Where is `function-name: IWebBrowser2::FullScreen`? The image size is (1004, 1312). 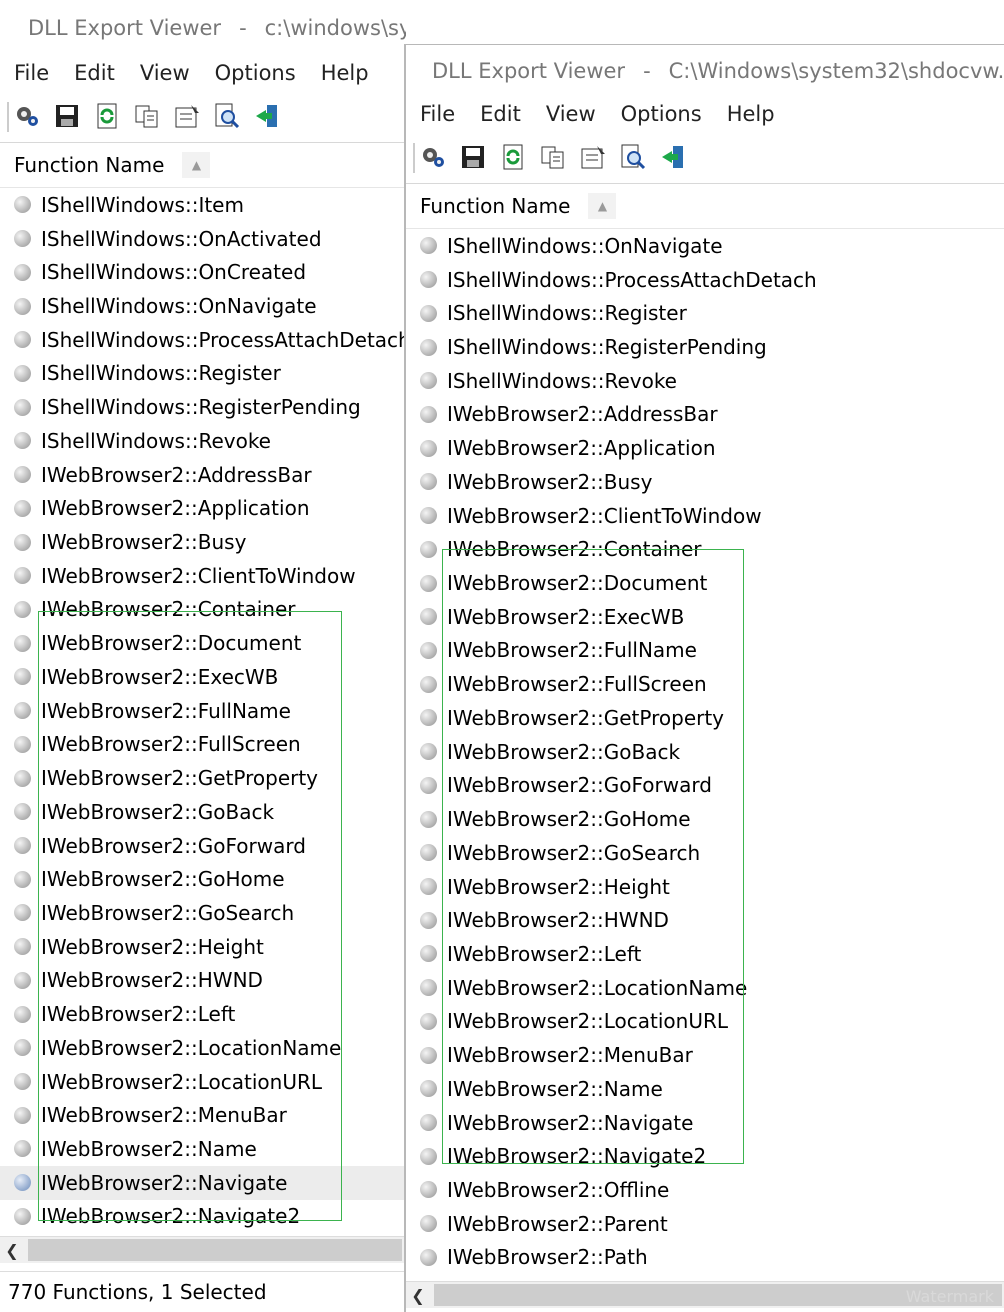
function-name: IWebBrowser2::FullScreen is located at coordinates (171, 744).